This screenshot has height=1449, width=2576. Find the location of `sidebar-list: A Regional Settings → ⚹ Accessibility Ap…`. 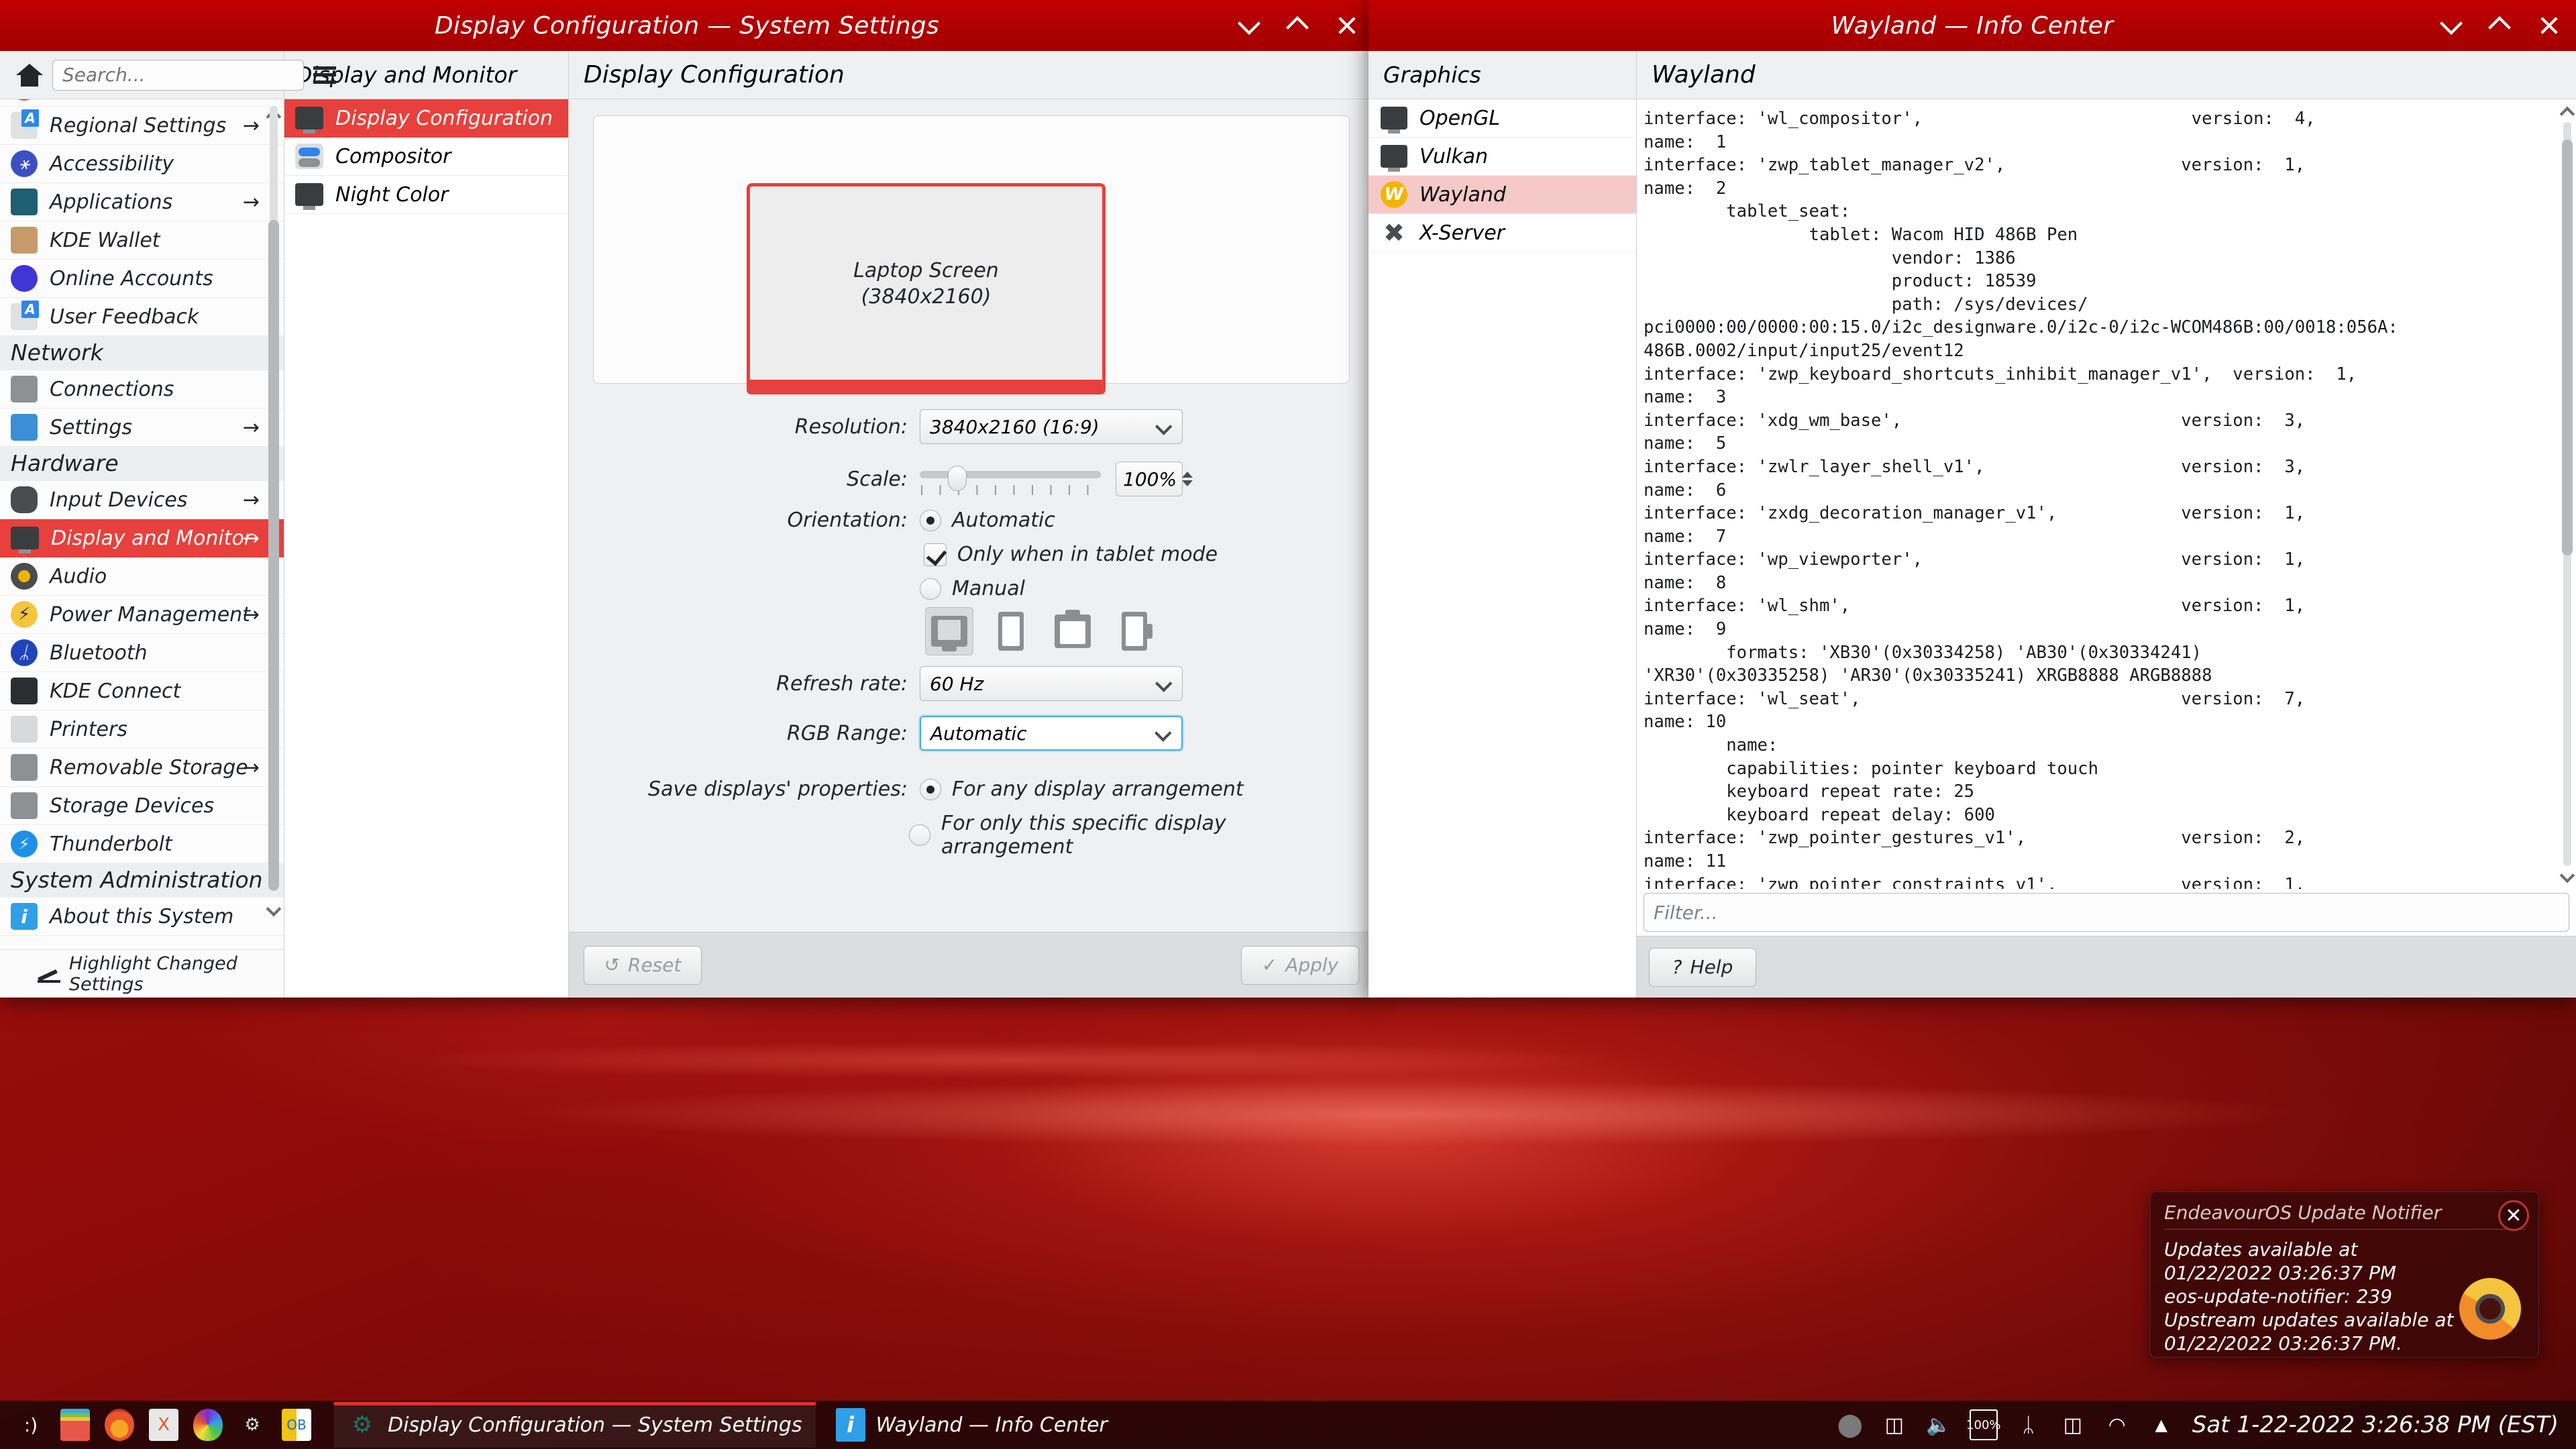

sidebar-list: A Regional Settings → ⚹ Accessibility Ap… is located at coordinates (142, 524).